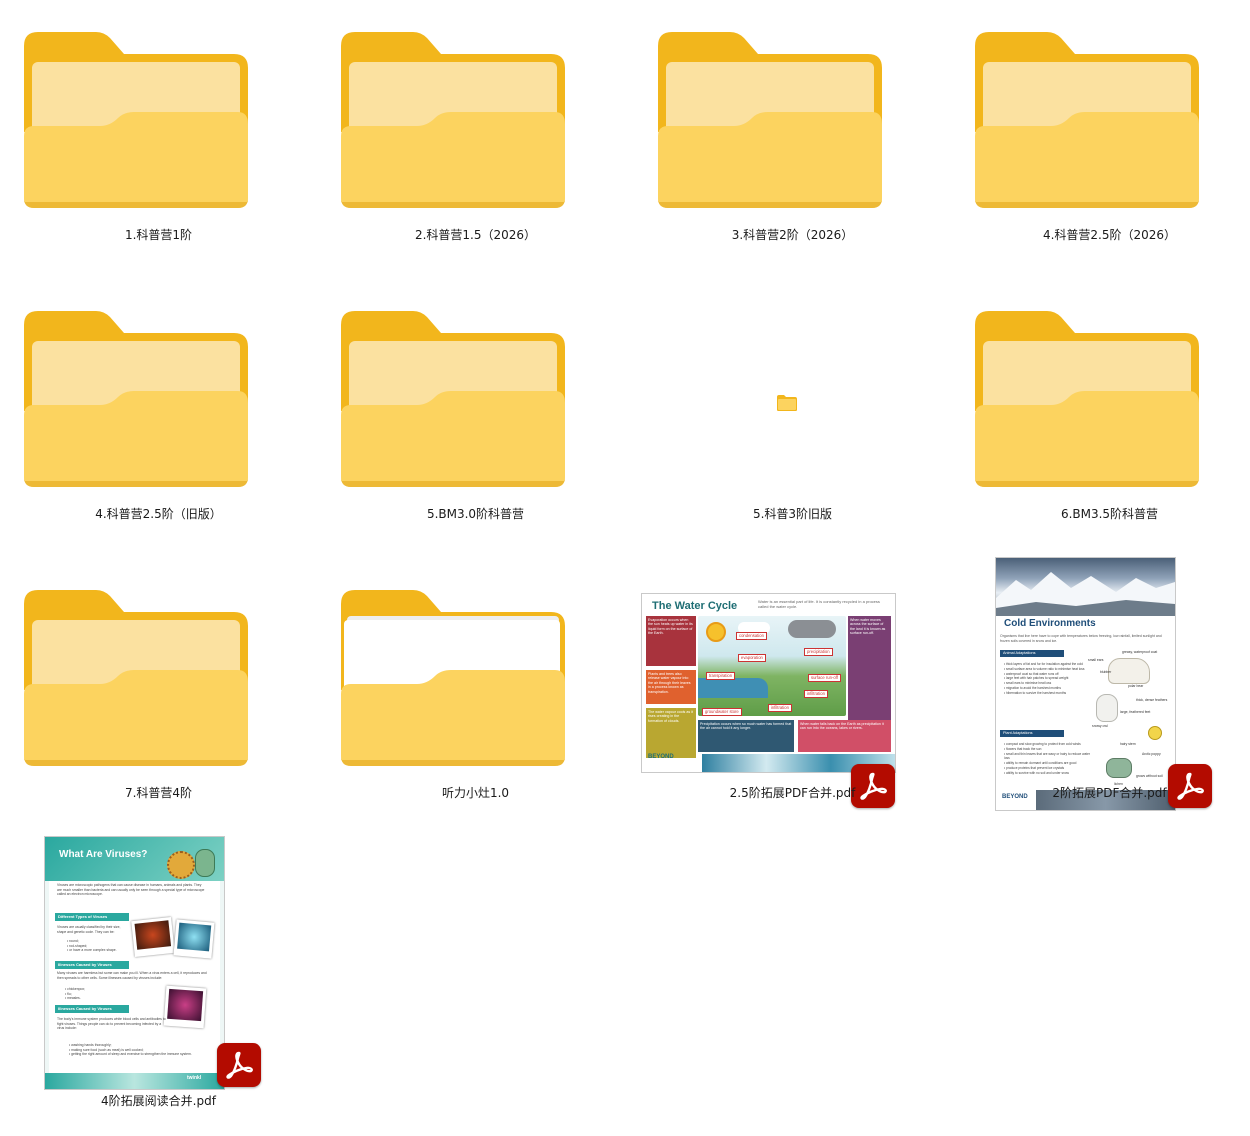 Image resolution: width=1250 pixels, height=1136 pixels. I want to click on diagram-label: grows without soil, so click(1149, 776).